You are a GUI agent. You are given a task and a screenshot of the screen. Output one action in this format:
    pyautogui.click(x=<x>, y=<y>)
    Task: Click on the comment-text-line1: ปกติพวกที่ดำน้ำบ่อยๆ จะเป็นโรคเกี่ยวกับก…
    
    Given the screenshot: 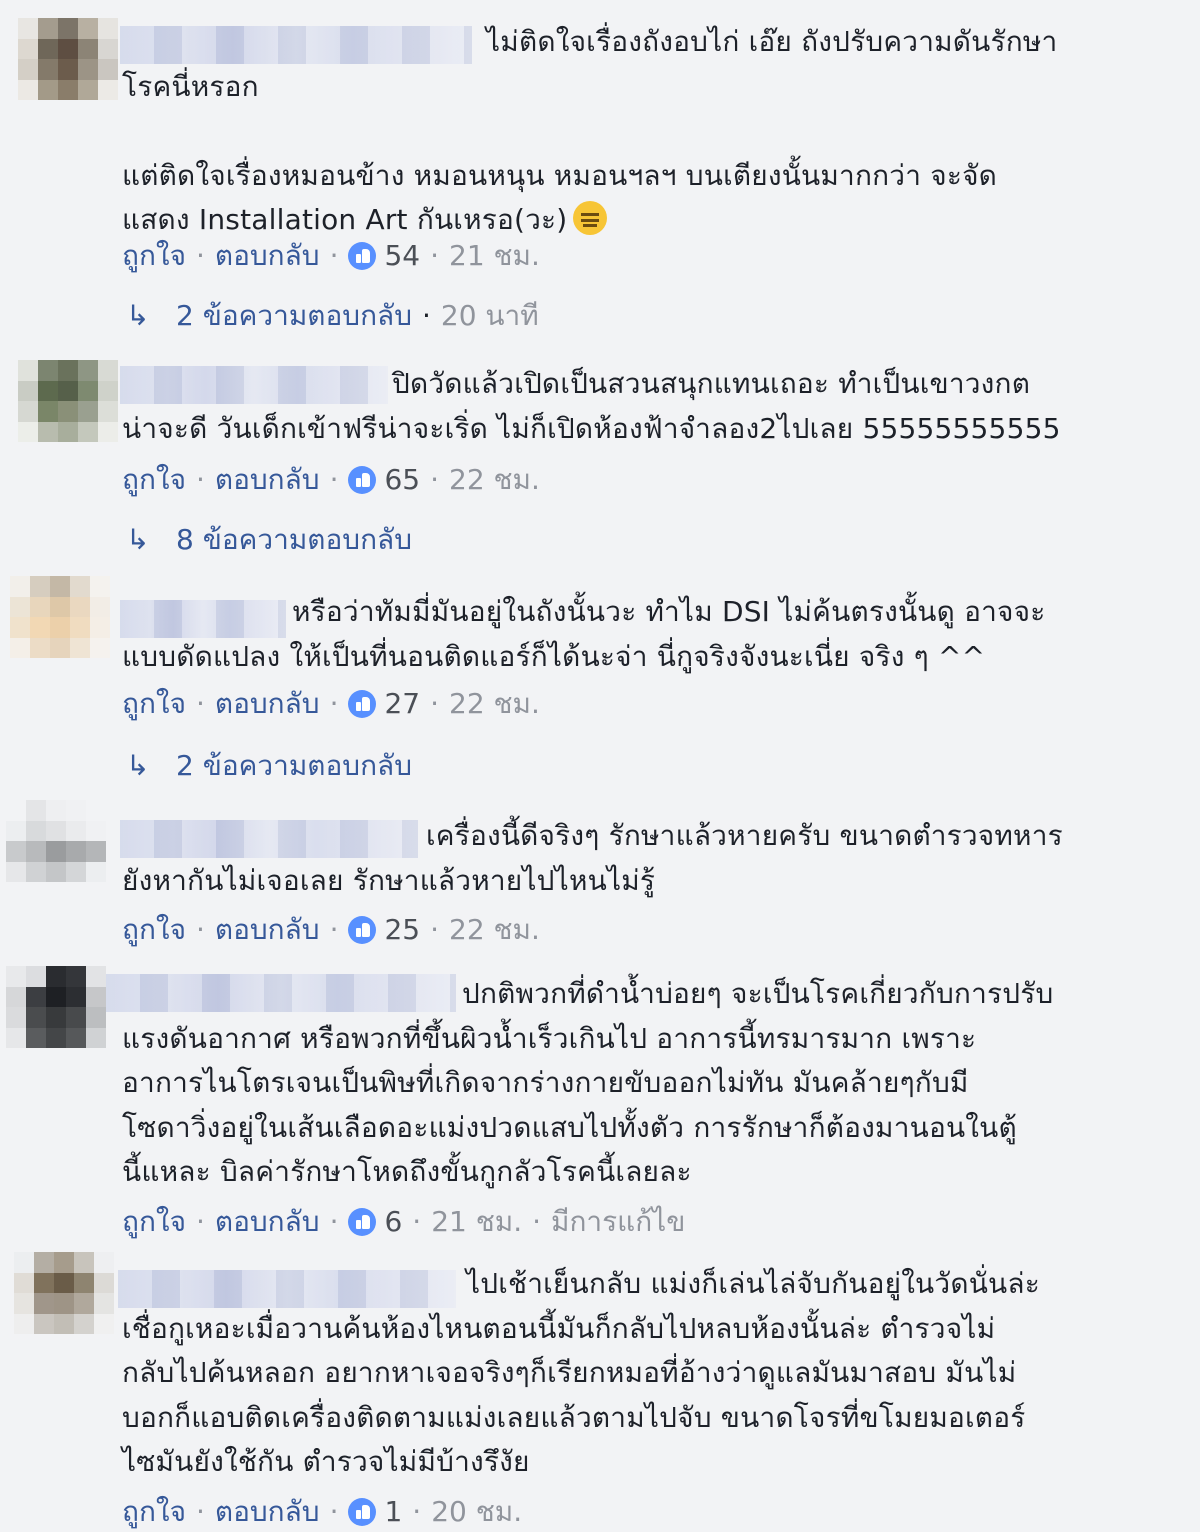 What is the action you would take?
    pyautogui.click(x=758, y=993)
    